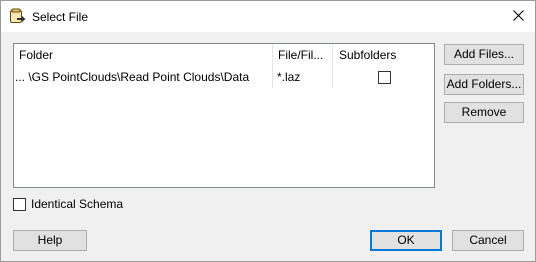 The width and height of the screenshot is (536, 262). I want to click on ok-button: OK, so click(406, 240).